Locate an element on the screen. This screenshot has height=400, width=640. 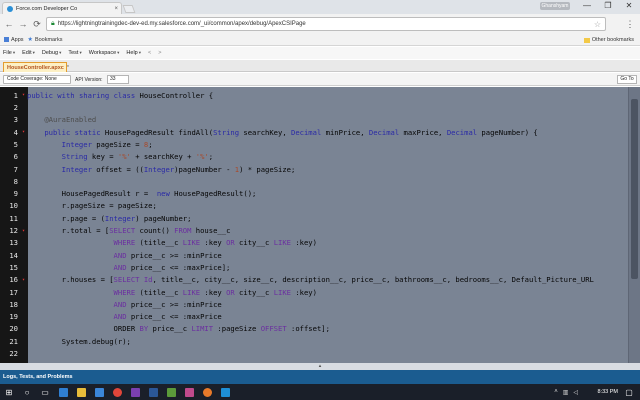
code-coverage-select: Code Coverage: None is located at coordinates (37, 79).